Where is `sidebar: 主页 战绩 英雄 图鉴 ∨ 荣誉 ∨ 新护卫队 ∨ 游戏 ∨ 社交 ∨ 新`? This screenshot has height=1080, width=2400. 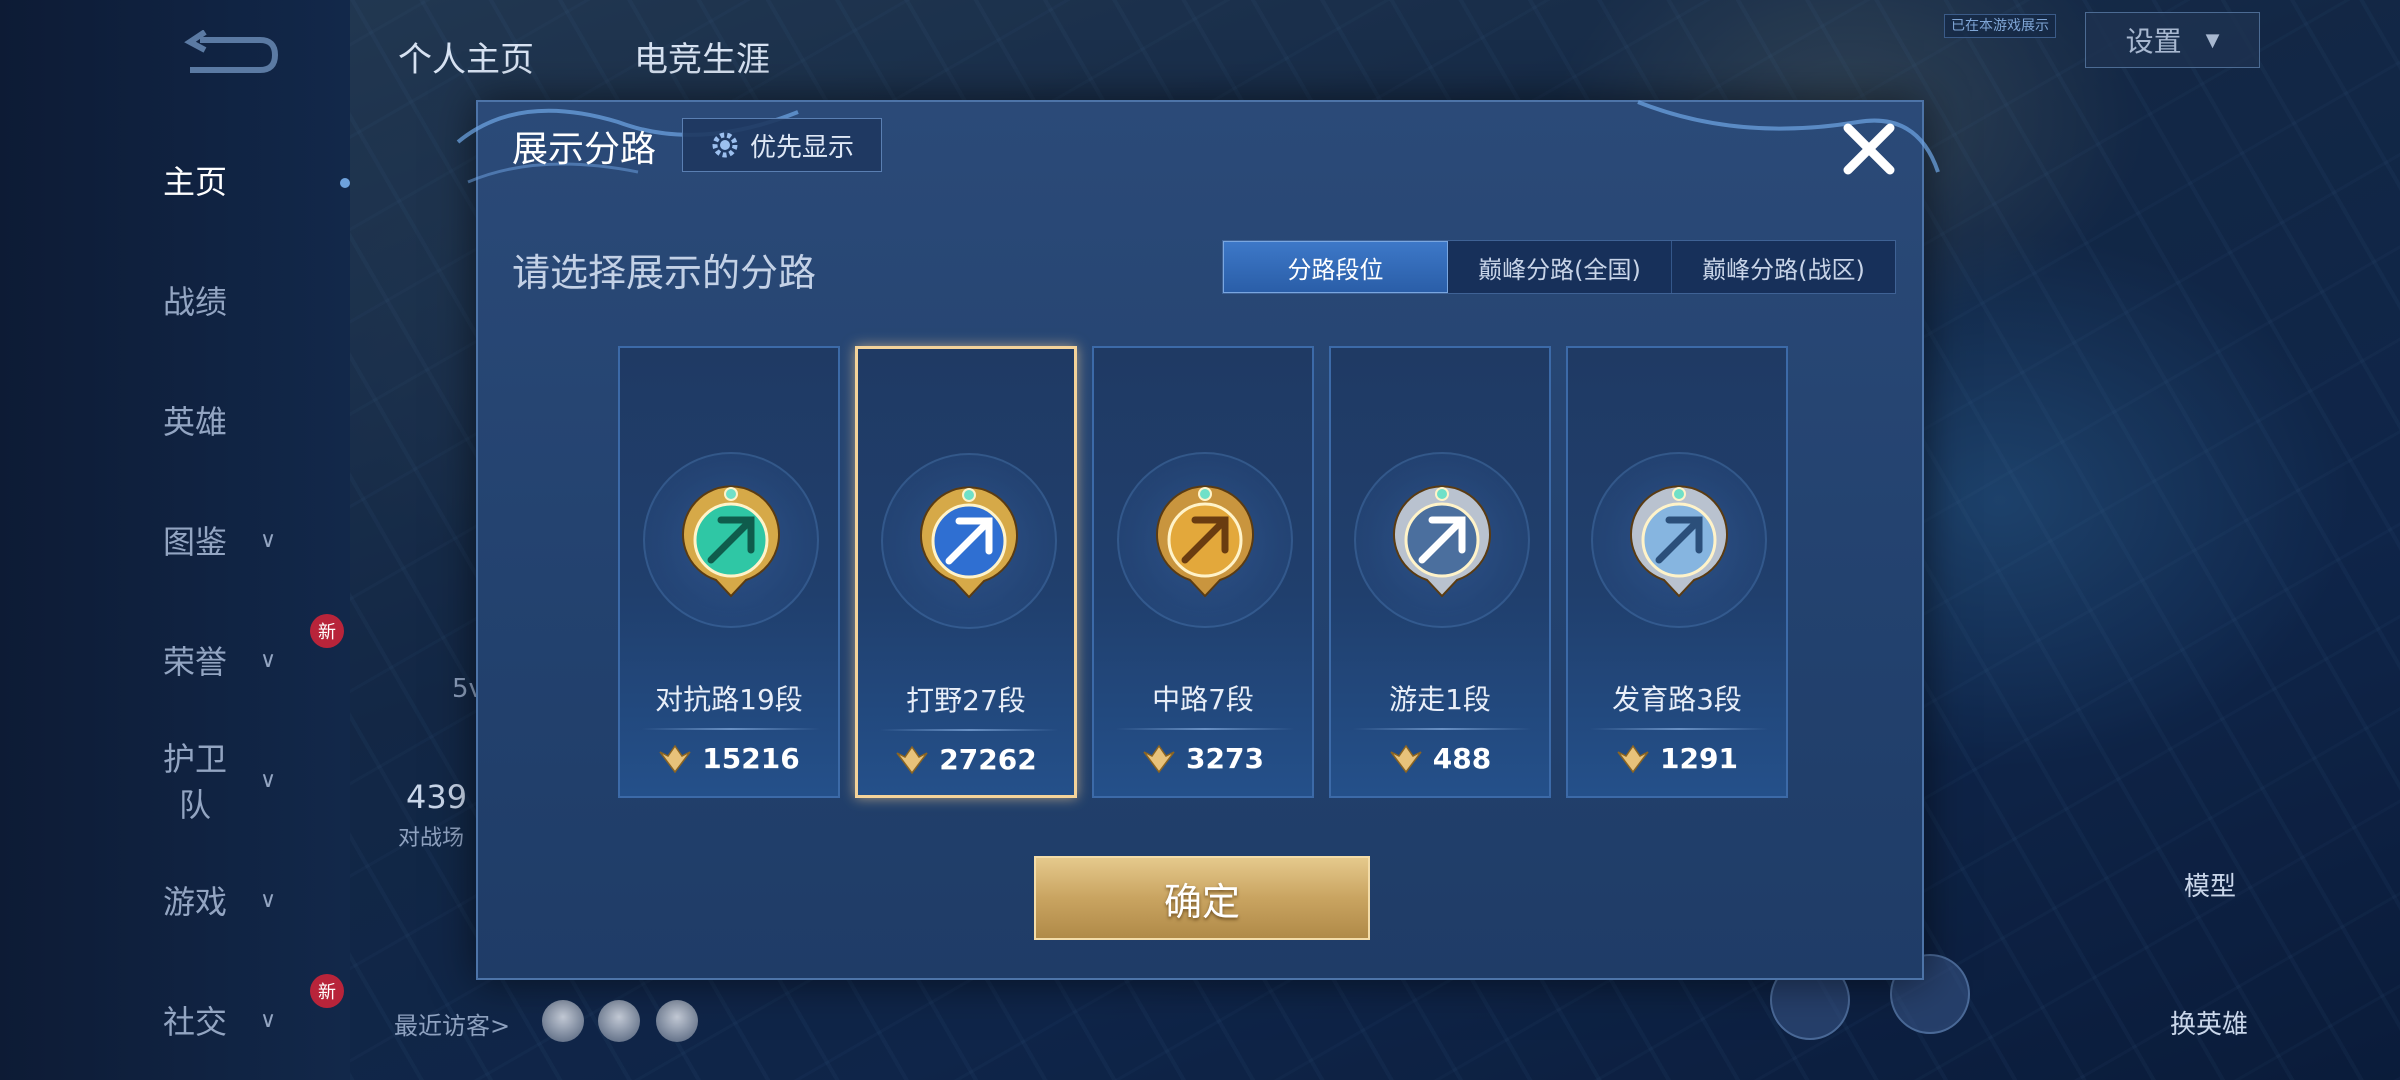 sidebar: 主页 战绩 英雄 图鉴 ∨ 荣誉 ∨ 新护卫队 ∨ 游戏 ∨ 社交 ∨ 新 is located at coordinates (175, 540).